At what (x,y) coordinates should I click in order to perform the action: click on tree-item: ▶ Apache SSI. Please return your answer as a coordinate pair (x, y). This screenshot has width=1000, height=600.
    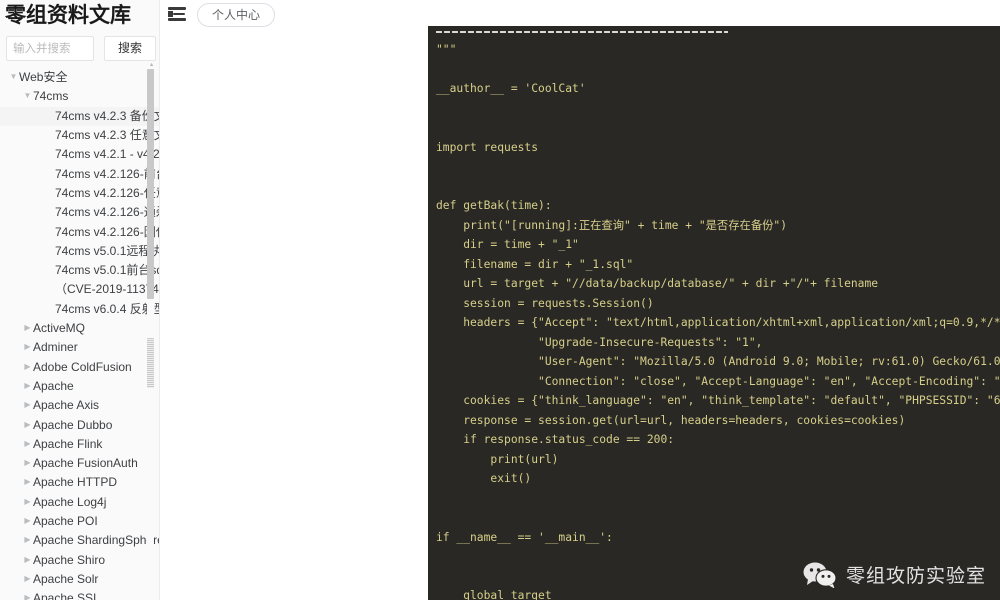
    Looking at the image, I should click on (79, 594).